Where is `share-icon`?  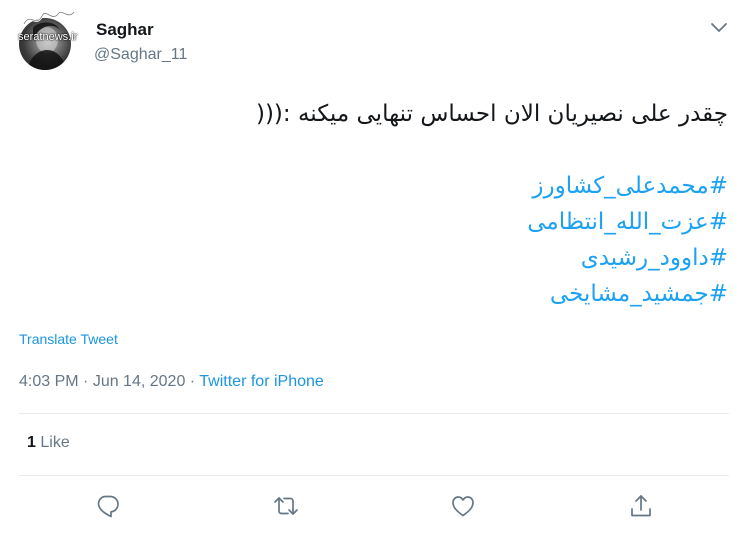 share-icon is located at coordinates (641, 506).